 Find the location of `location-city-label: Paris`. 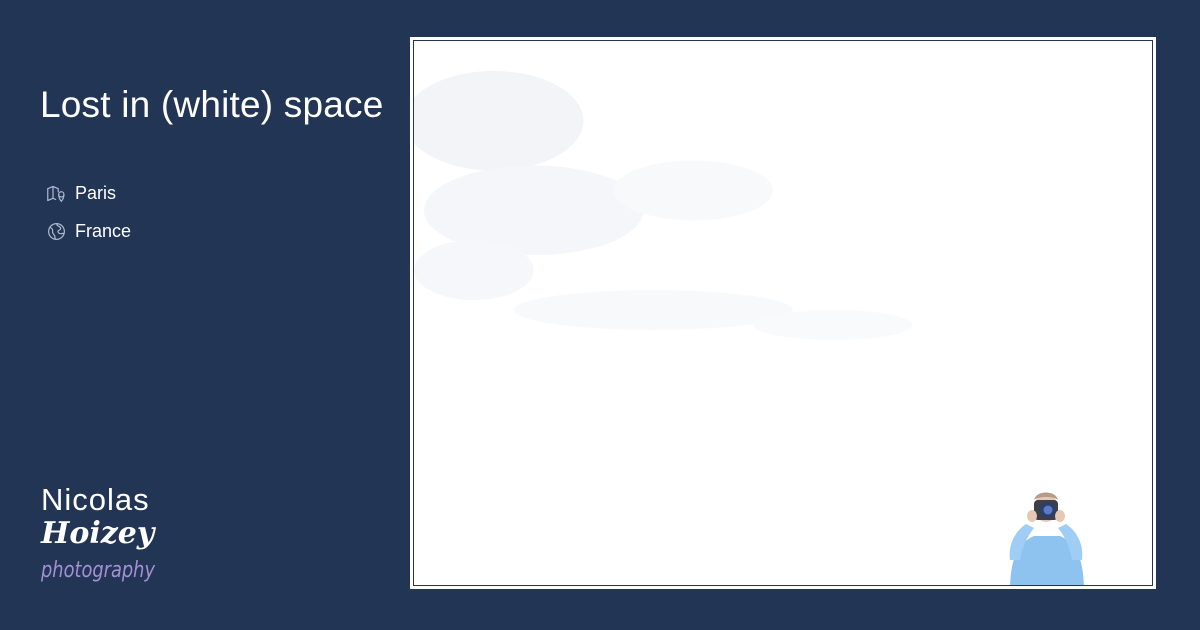

location-city-label: Paris is located at coordinates (96, 192).